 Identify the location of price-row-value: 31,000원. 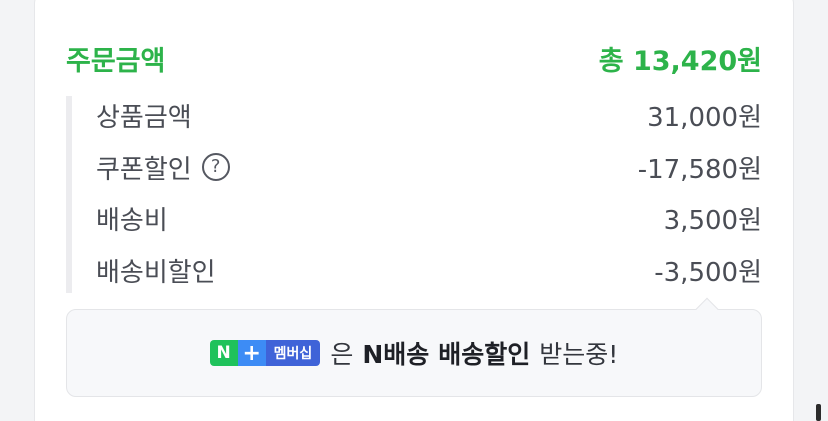
(704, 118).